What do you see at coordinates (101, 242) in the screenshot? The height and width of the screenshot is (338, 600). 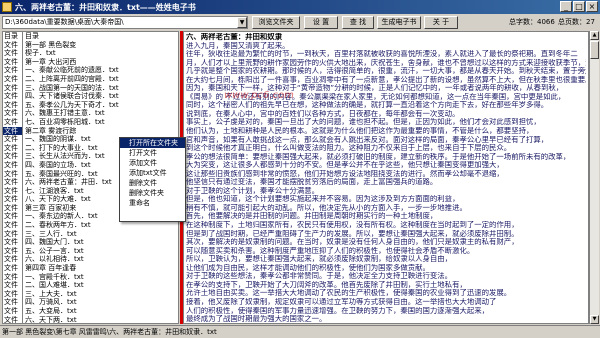 I see `tree-node: 四、魏国大门．txt` at bounding box center [101, 242].